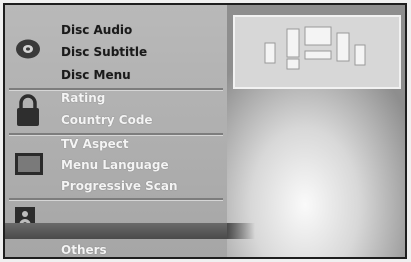 The image size is (411, 262). What do you see at coordinates (116, 231) in the screenshot?
I see `selection-highlight` at bounding box center [116, 231].